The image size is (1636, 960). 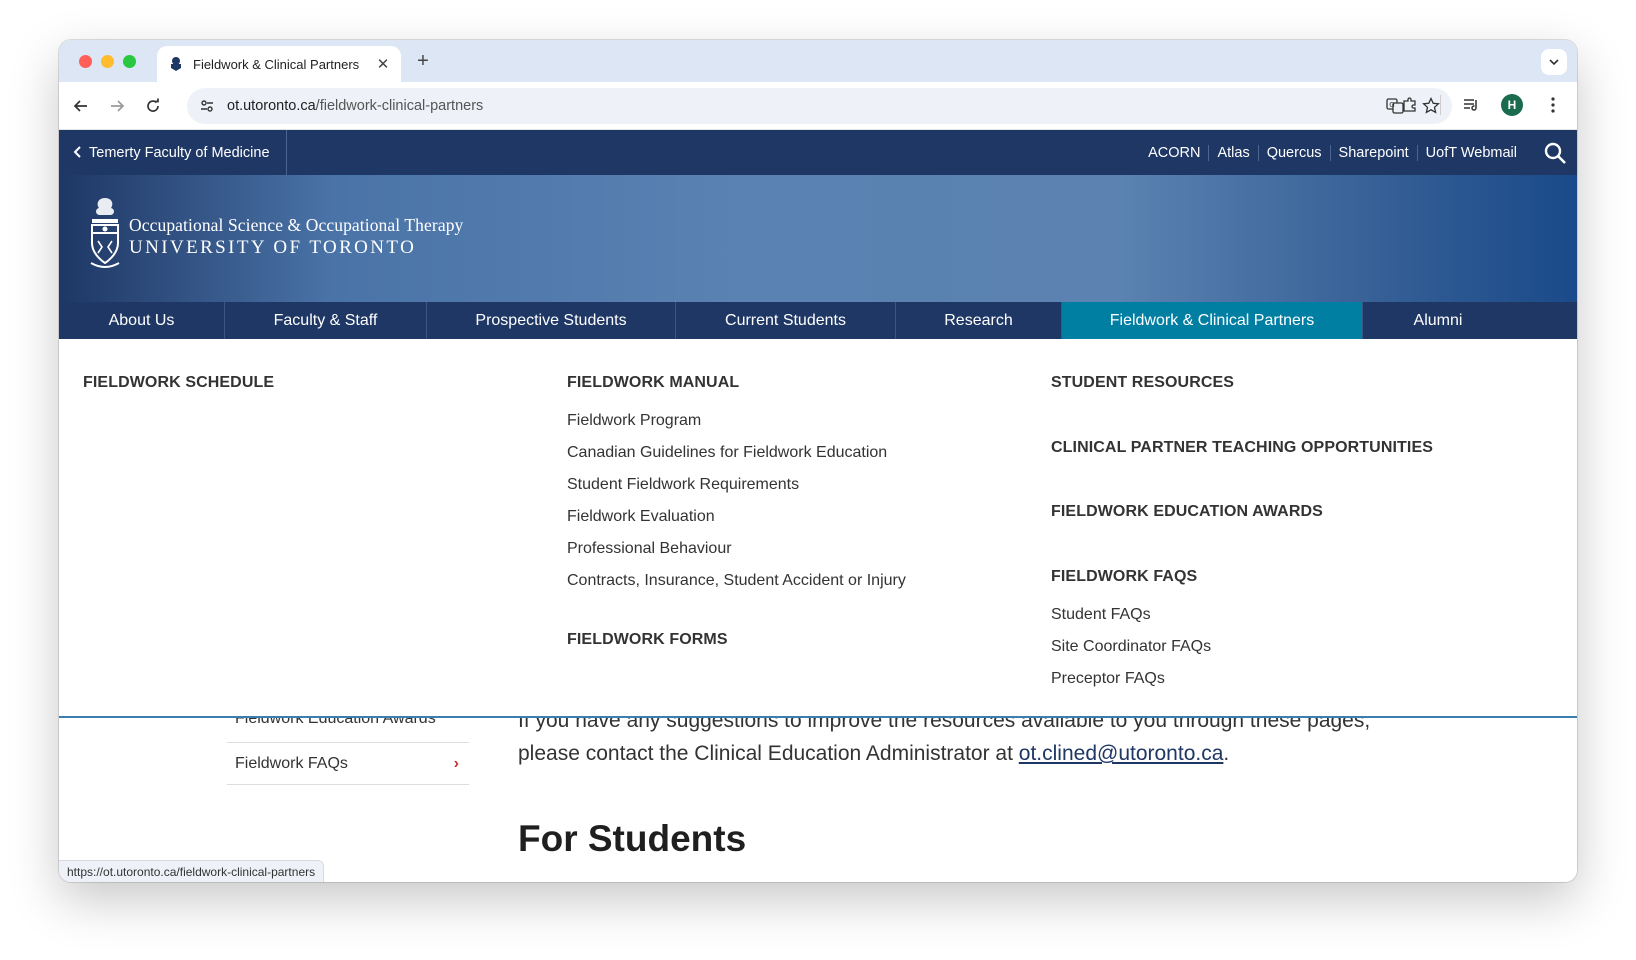 What do you see at coordinates (105, 236) in the screenshot?
I see `uoft-crest-icon` at bounding box center [105, 236].